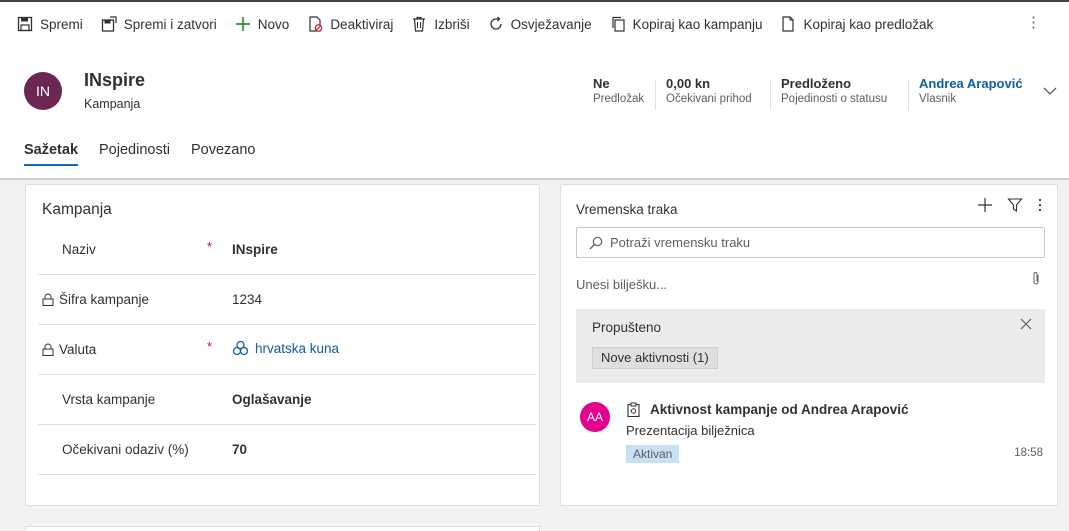  Describe the element at coordinates (223, 154) in the screenshot. I see `tab-related: Povezano` at that location.